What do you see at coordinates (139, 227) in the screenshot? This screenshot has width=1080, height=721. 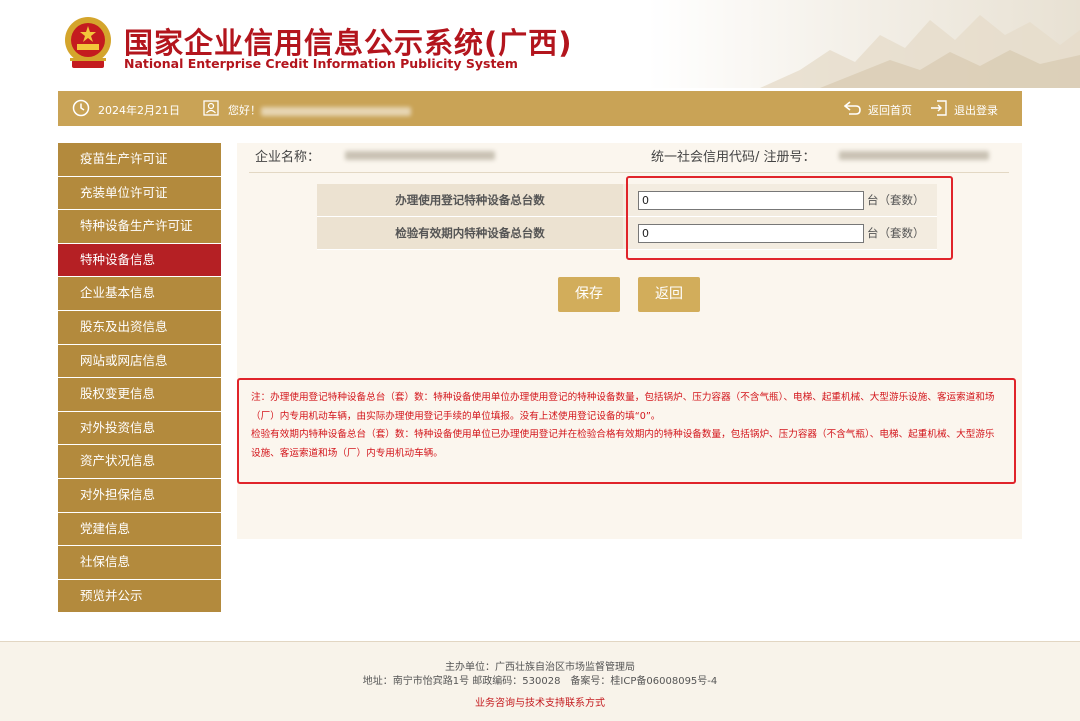 I see `sidebar-item-special-equipment-production-license: 特种设备生产许可证` at bounding box center [139, 227].